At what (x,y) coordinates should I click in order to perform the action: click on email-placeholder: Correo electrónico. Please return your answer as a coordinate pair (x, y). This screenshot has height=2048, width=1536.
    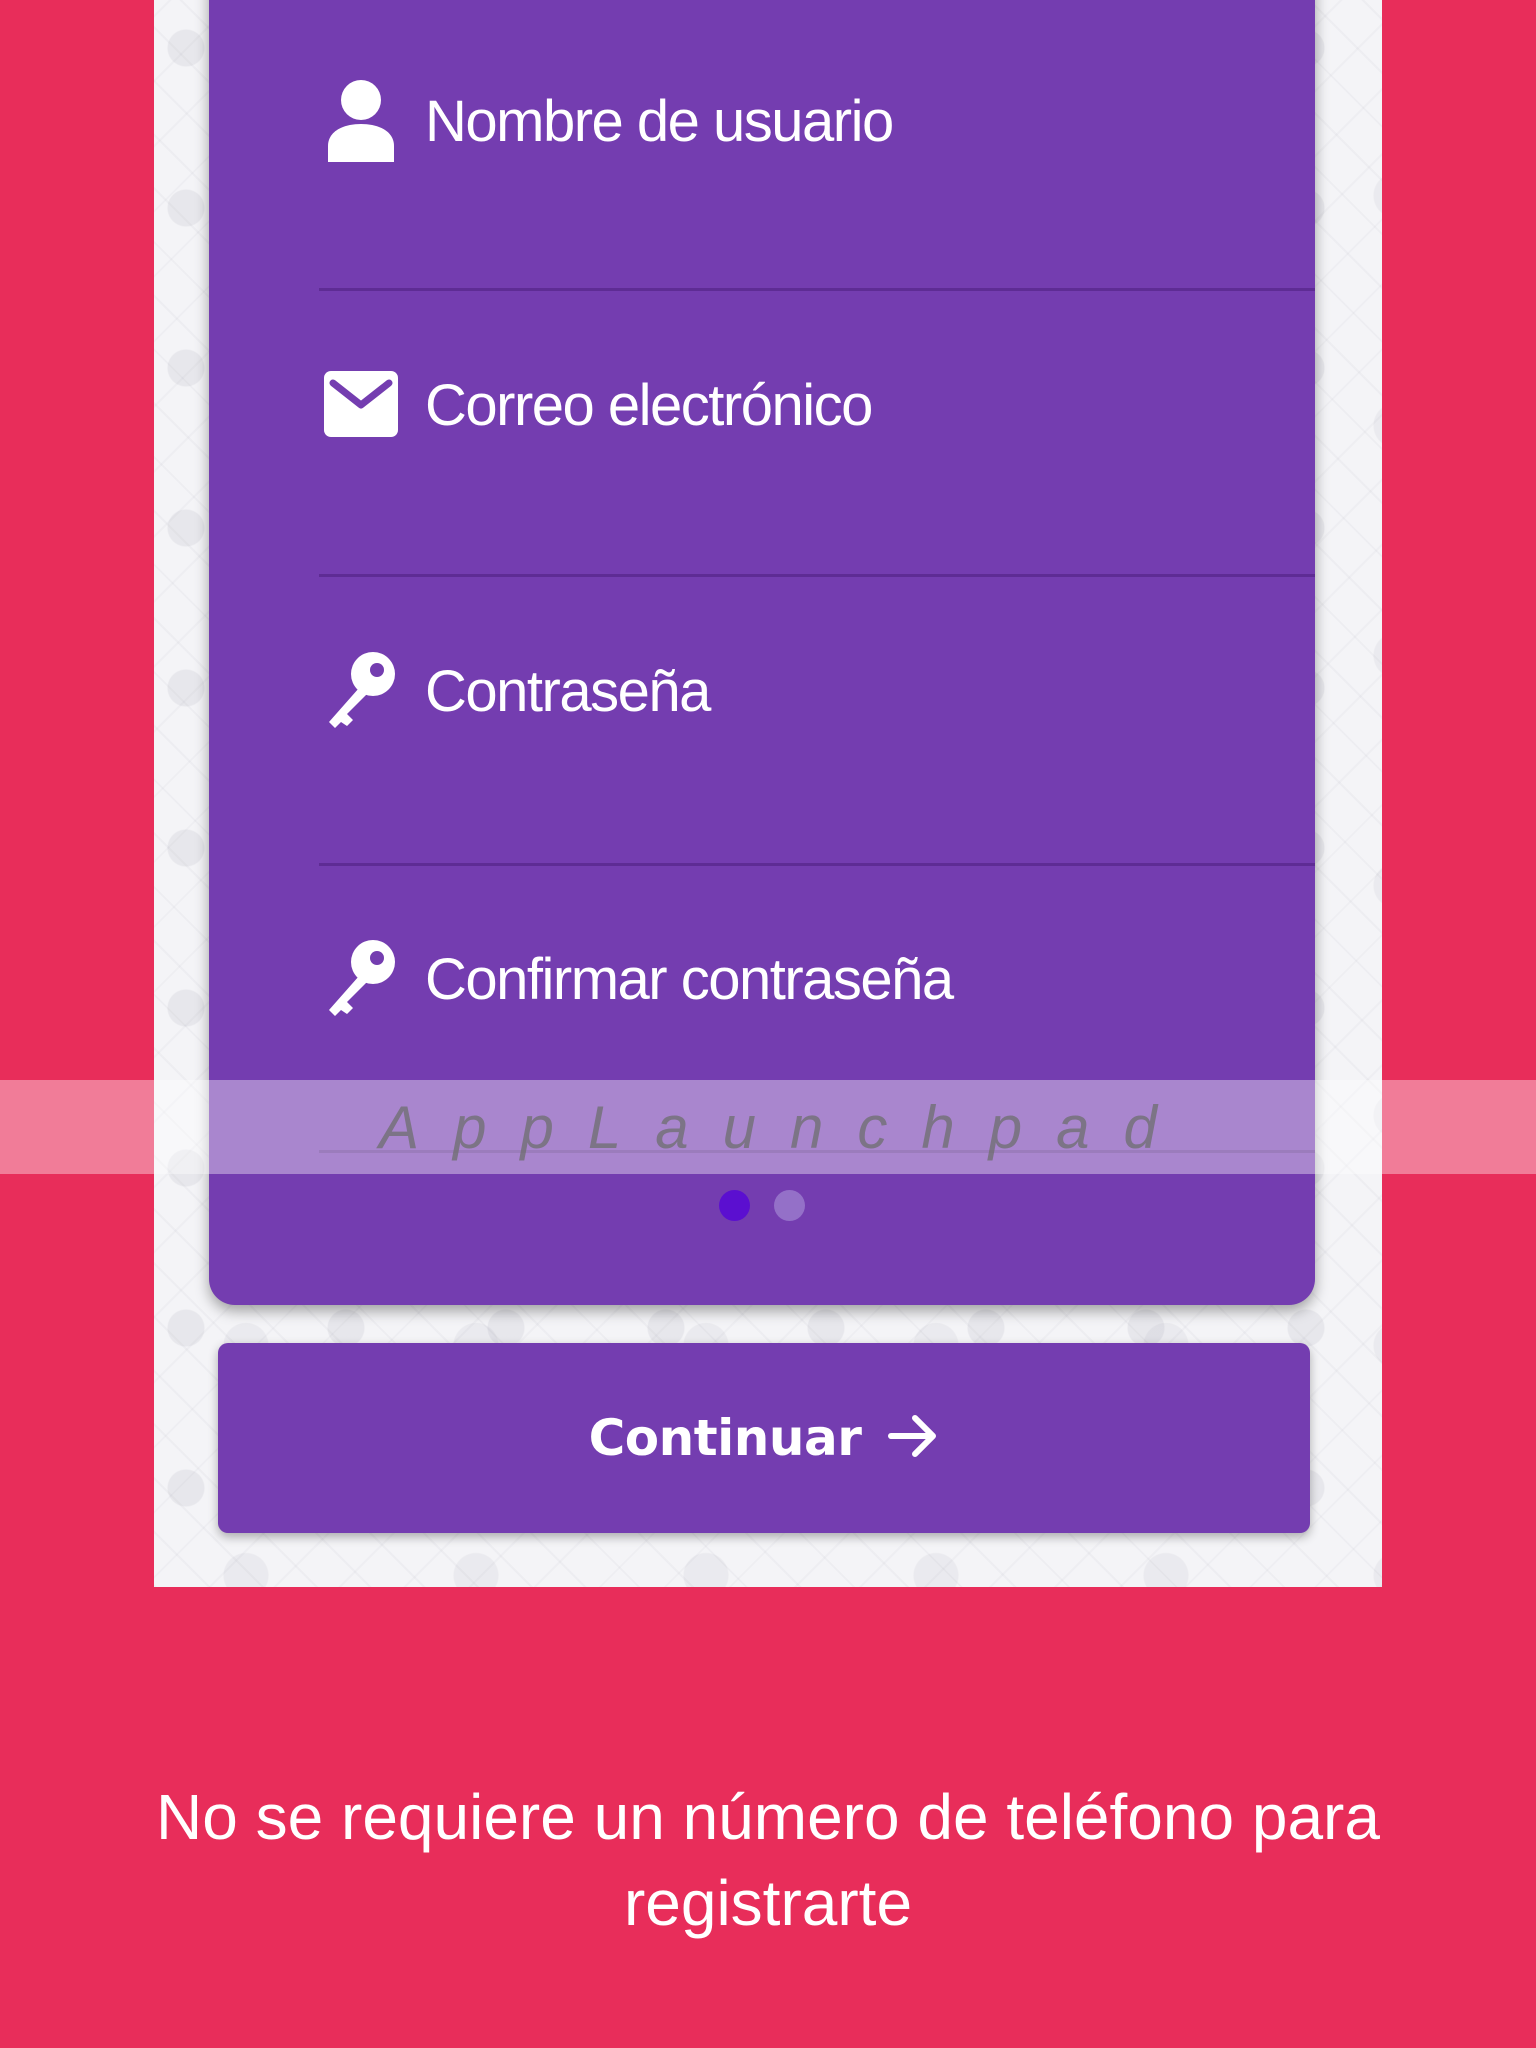
    Looking at the image, I should click on (649, 405).